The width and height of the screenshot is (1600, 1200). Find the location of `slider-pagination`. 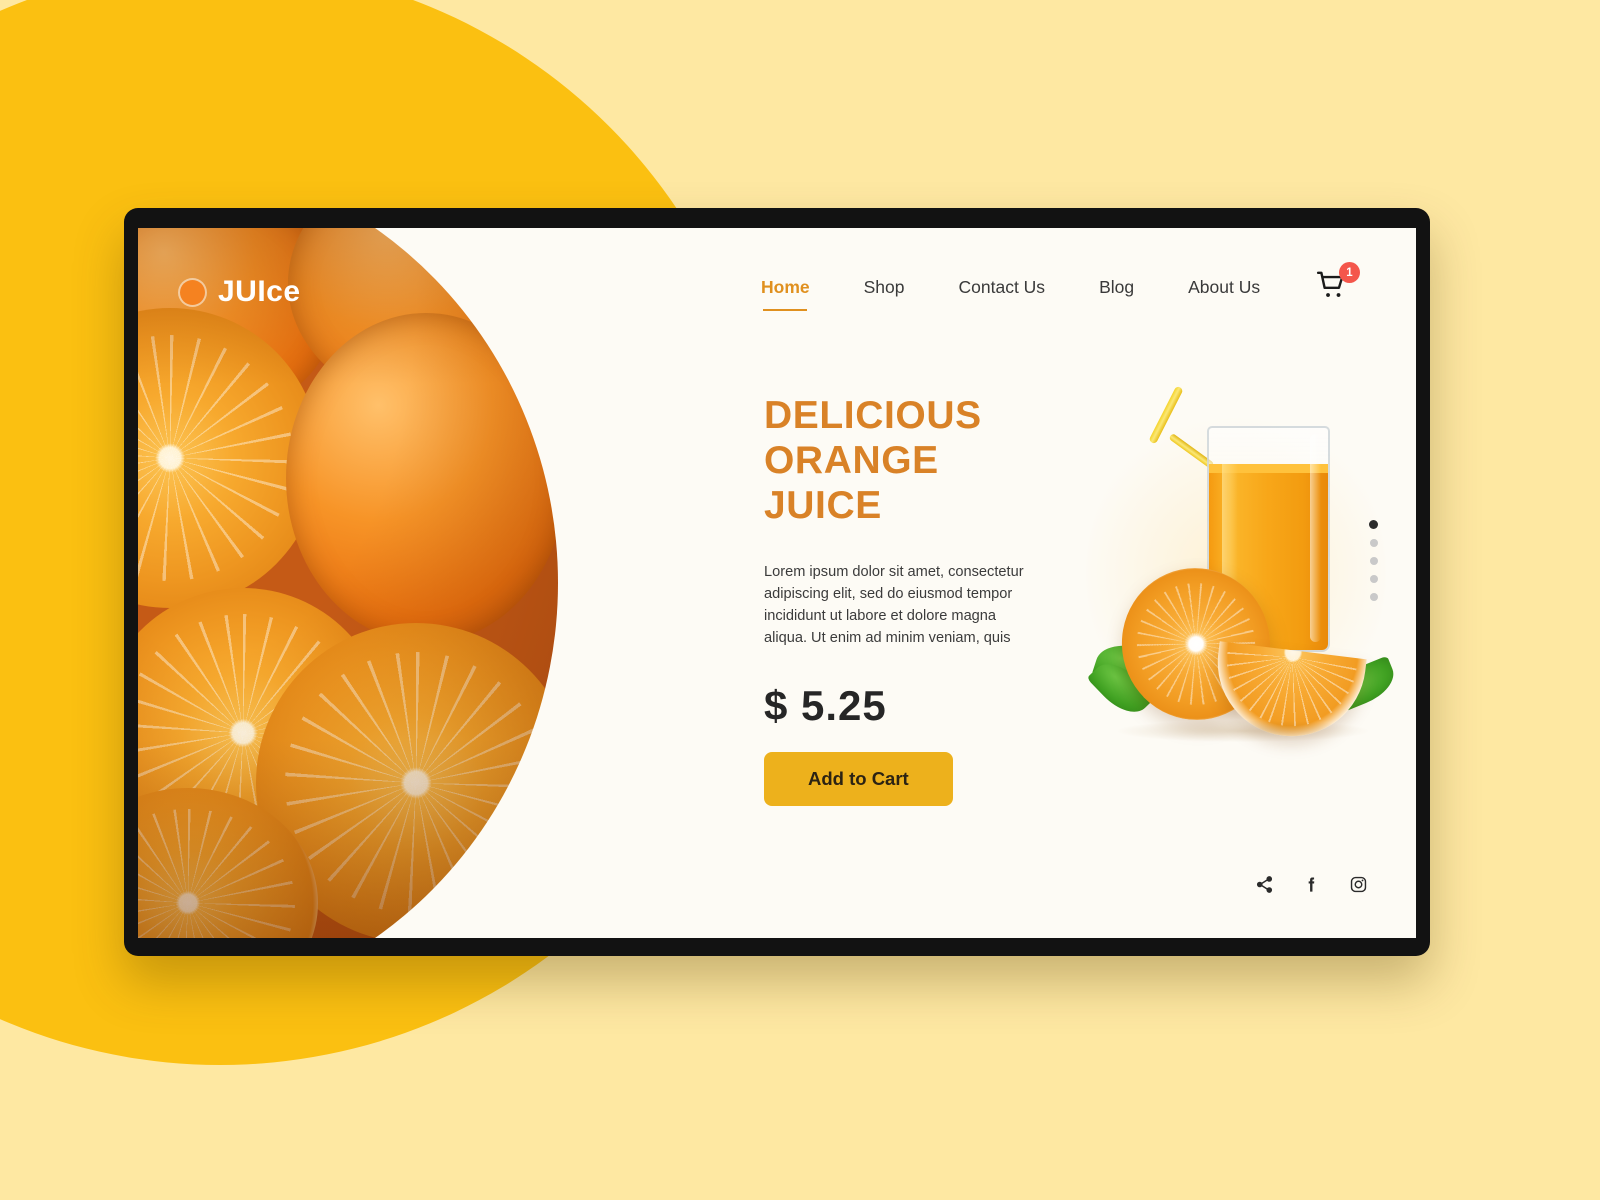

slider-pagination is located at coordinates (1373, 560).